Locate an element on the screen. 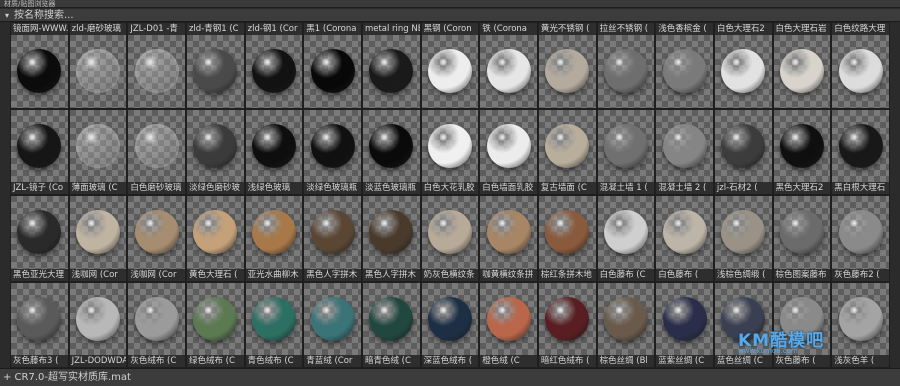  material-slot: 薄面玻璃 (C is located at coordinates (98, 151).